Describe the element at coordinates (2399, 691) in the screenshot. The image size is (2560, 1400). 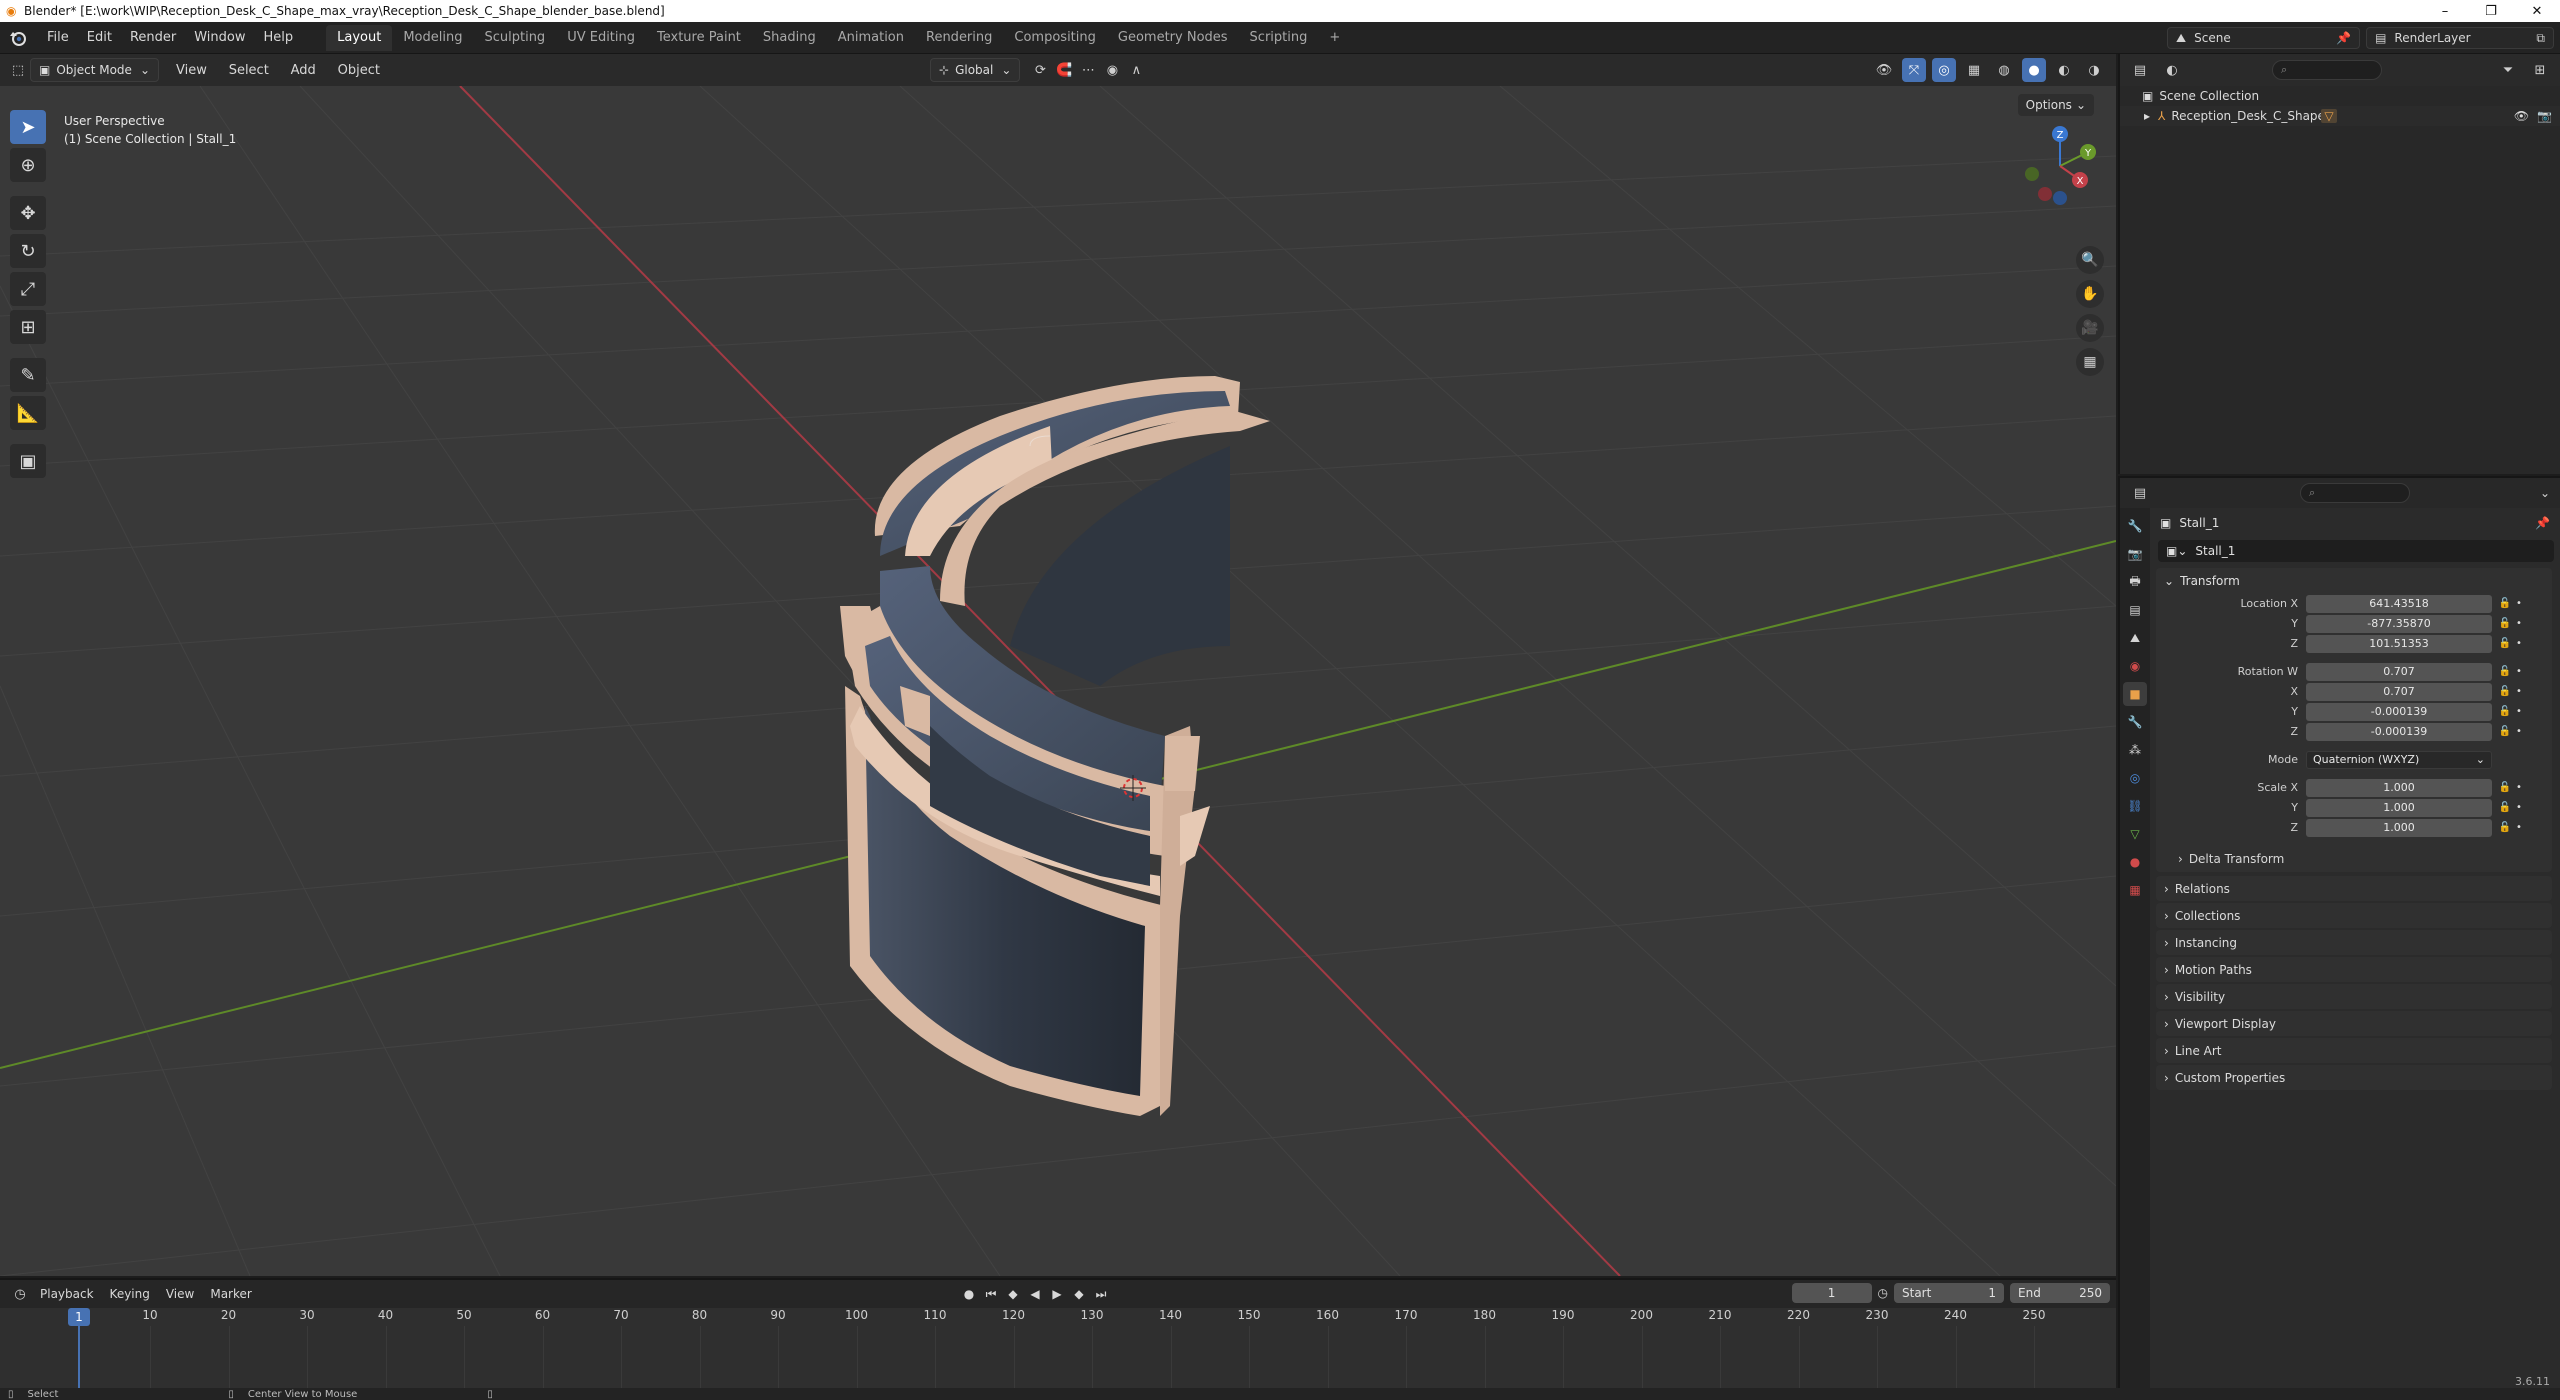
I see `rotation-x-field: 0.707` at that location.